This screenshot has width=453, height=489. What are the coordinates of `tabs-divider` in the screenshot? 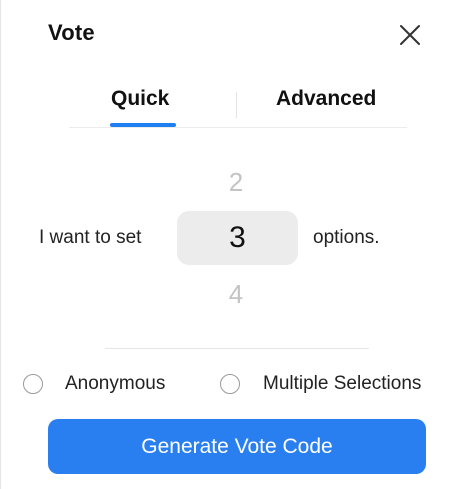 It's located at (238, 127).